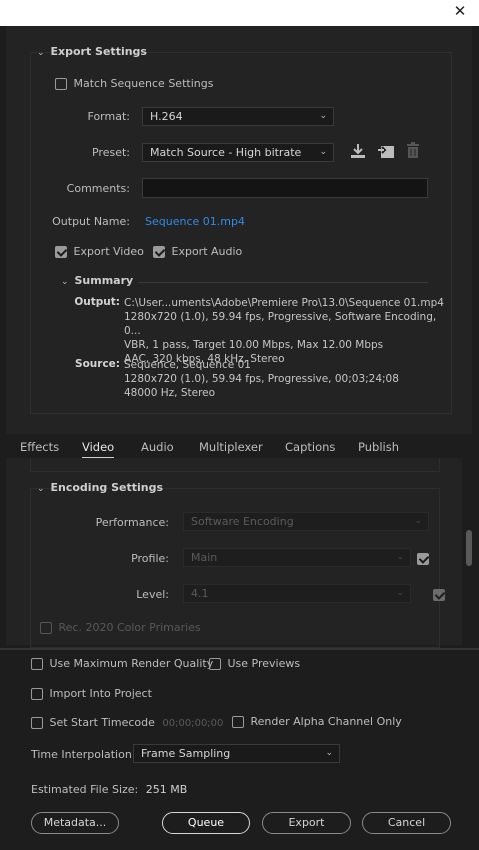 The height and width of the screenshot is (850, 479). I want to click on cancel-button: Cancel, so click(406, 823).